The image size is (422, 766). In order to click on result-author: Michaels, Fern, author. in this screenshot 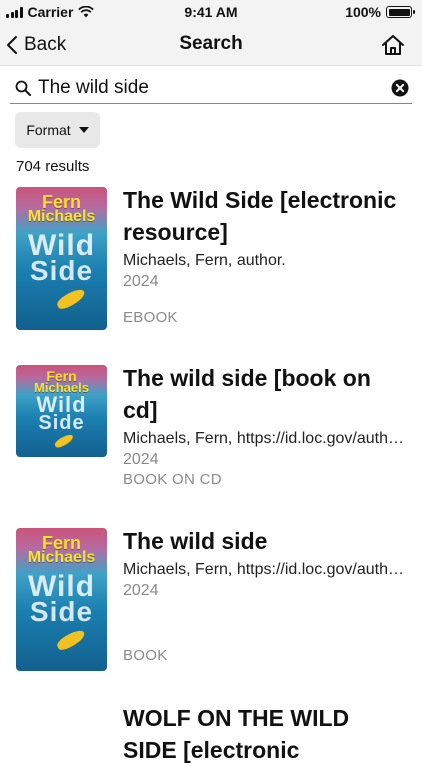, I will do `click(204, 260)`.